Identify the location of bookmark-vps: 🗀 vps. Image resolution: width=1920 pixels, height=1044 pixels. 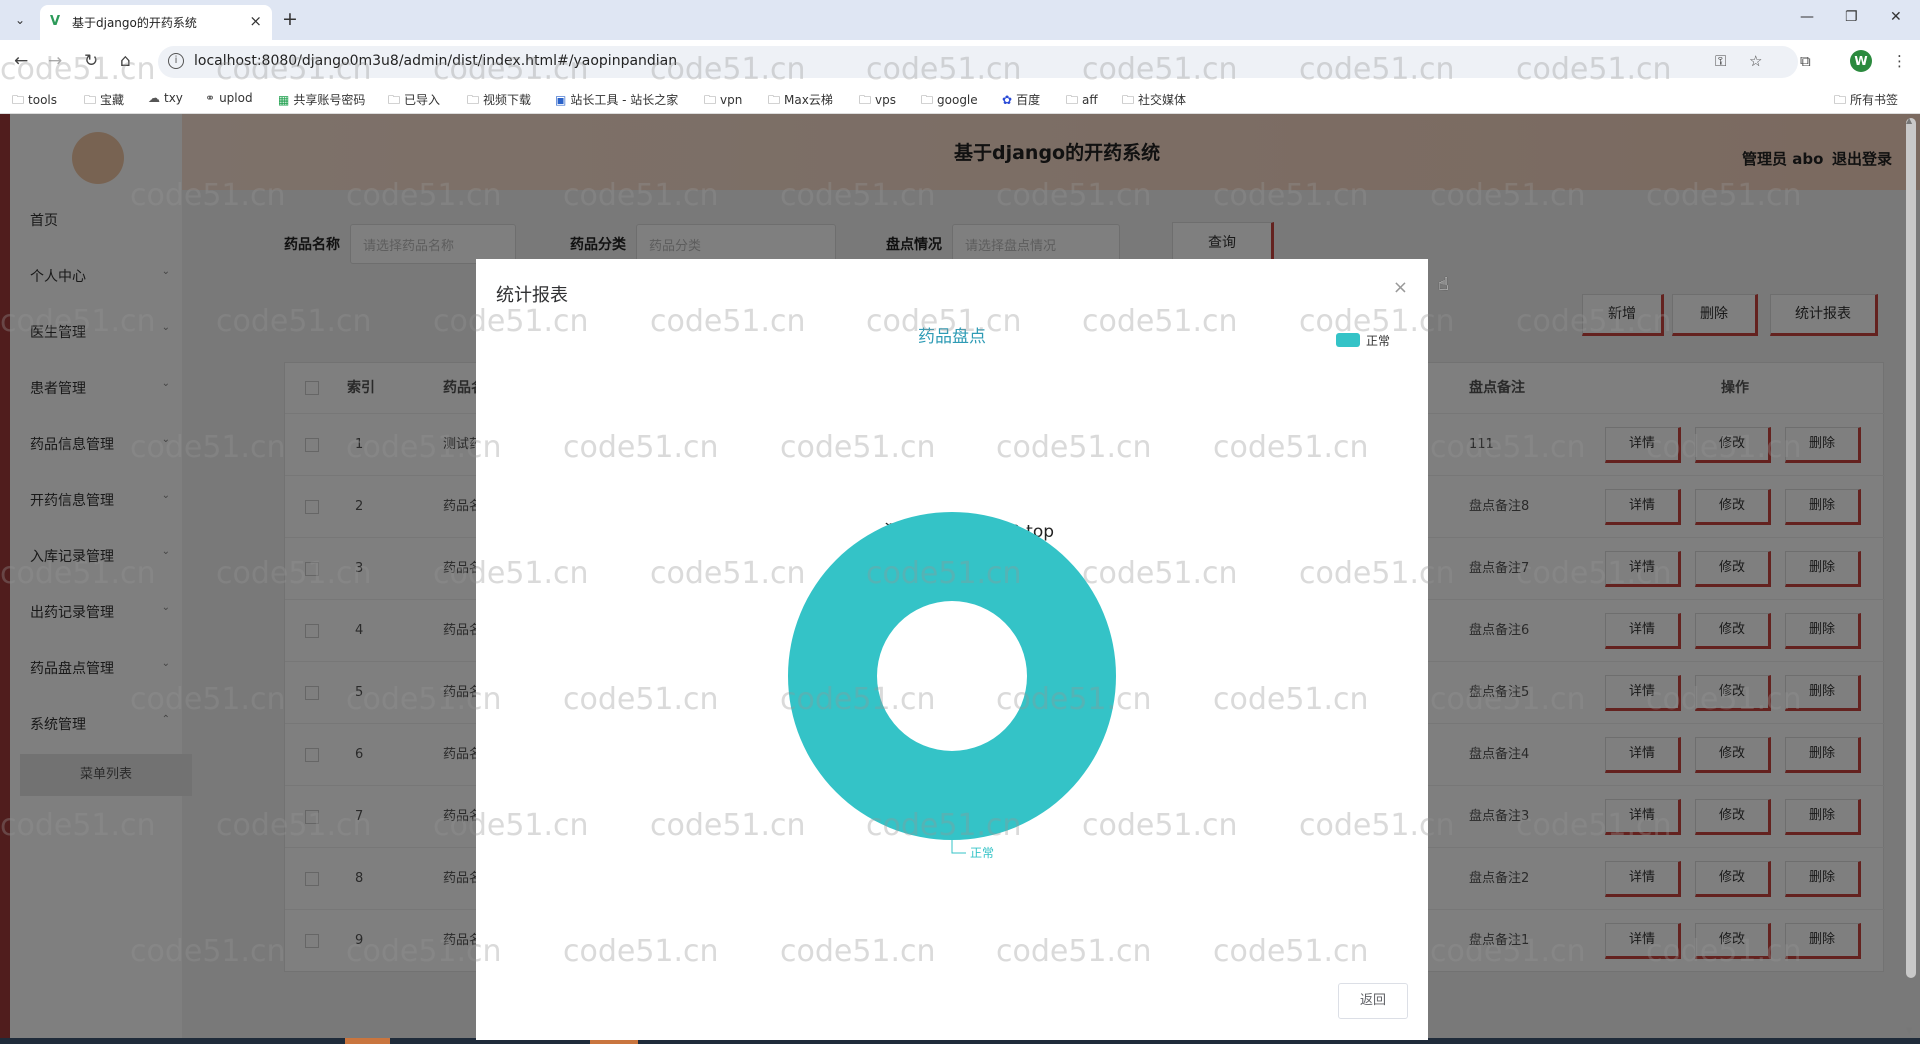
(877, 101).